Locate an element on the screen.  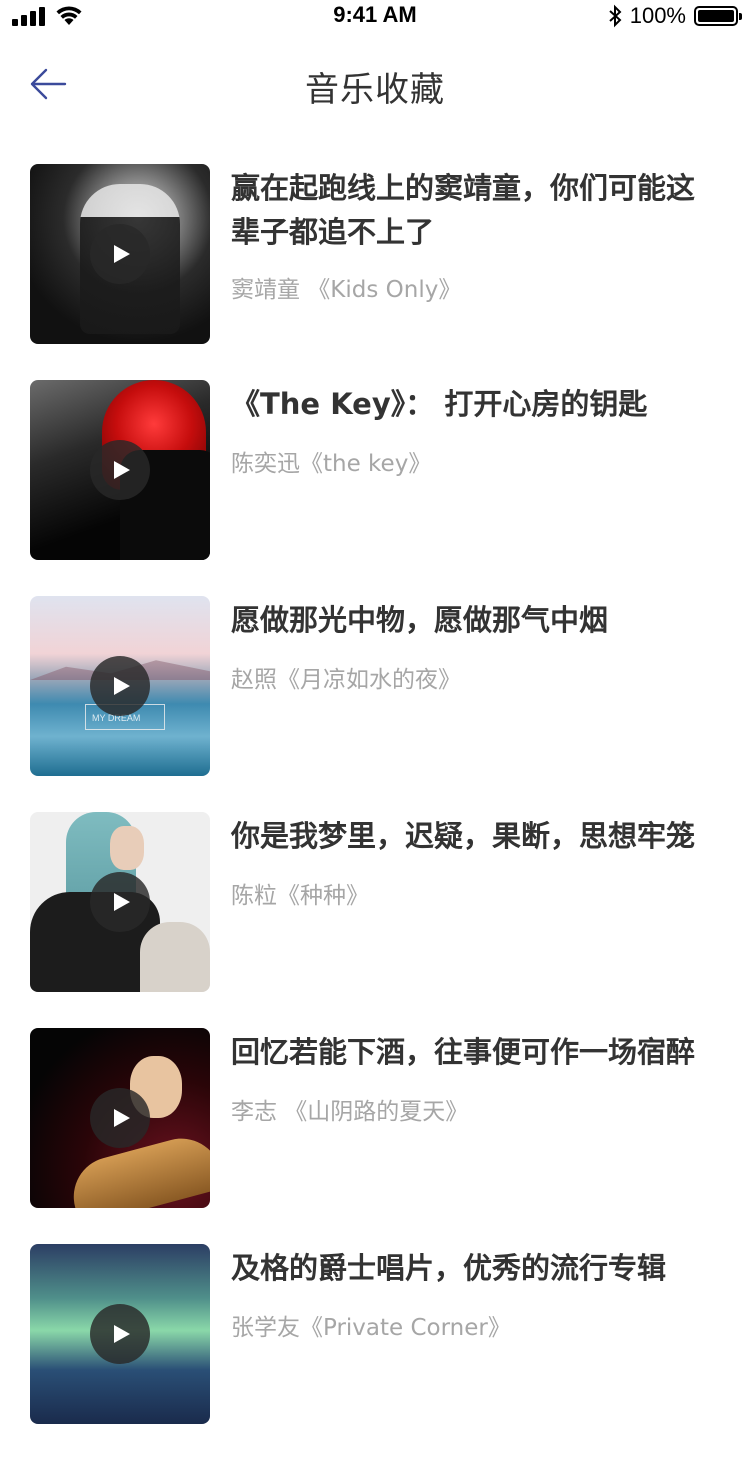
list-item: 《The Key》： 打开心房的钥匙 陈奕迅《the key》 is located at coordinates (375, 470).